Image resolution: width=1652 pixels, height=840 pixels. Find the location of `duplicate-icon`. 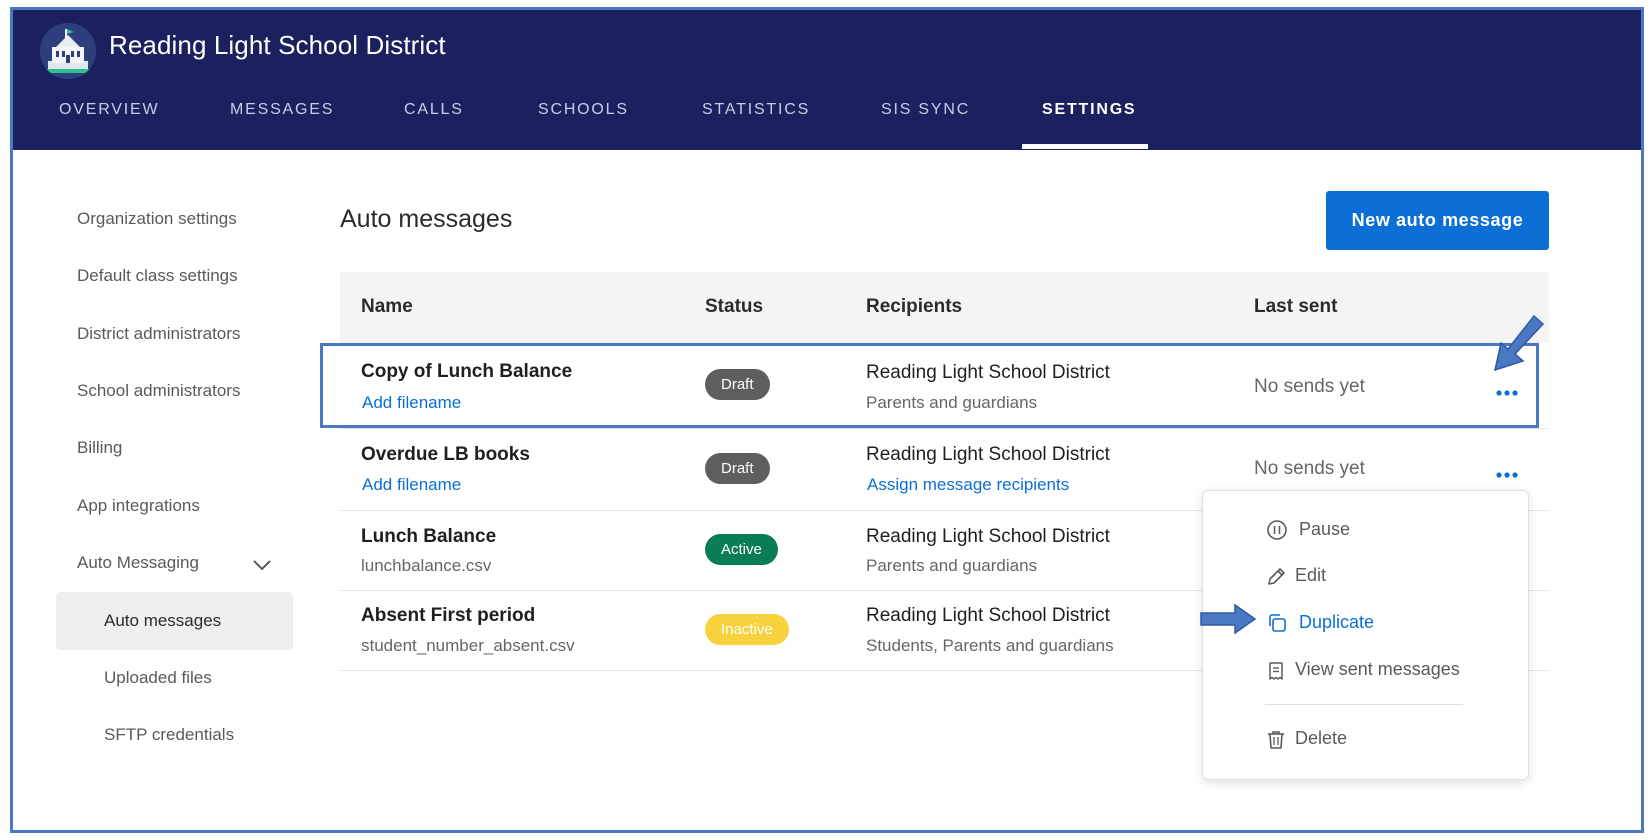

duplicate-icon is located at coordinates (1277, 623).